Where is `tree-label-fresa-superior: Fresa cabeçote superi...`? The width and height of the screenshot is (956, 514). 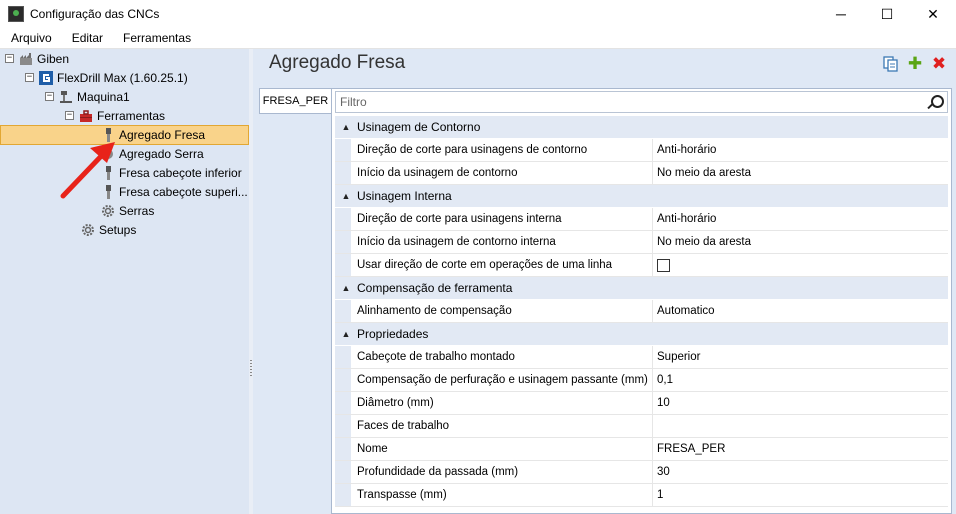
tree-label-fresa-superior: Fresa cabeçote superi... is located at coordinates (183, 191).